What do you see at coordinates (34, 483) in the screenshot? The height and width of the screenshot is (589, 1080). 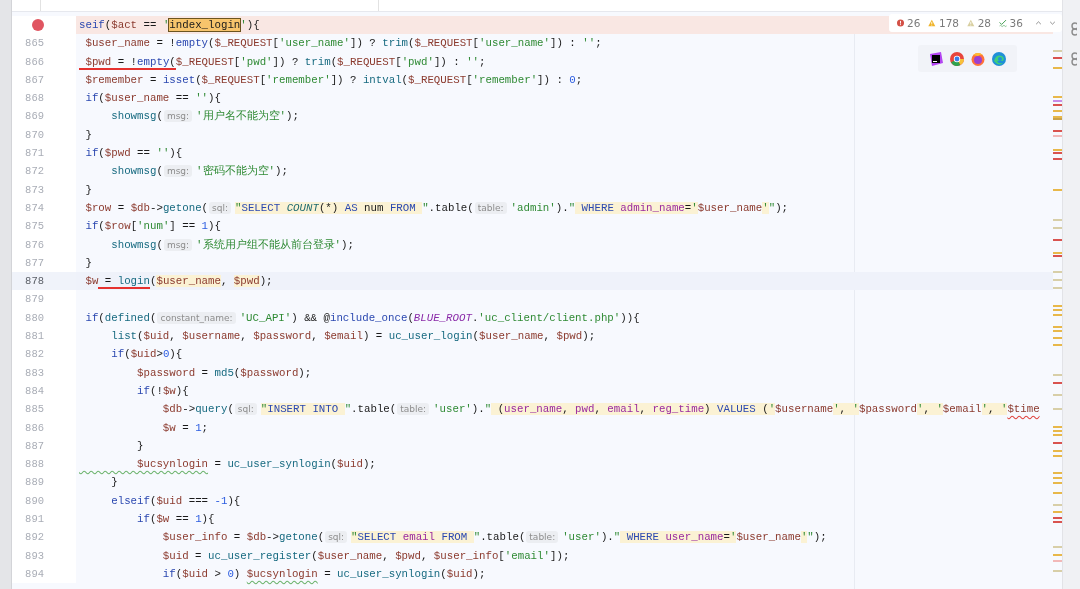 I see `line-number: 889` at bounding box center [34, 483].